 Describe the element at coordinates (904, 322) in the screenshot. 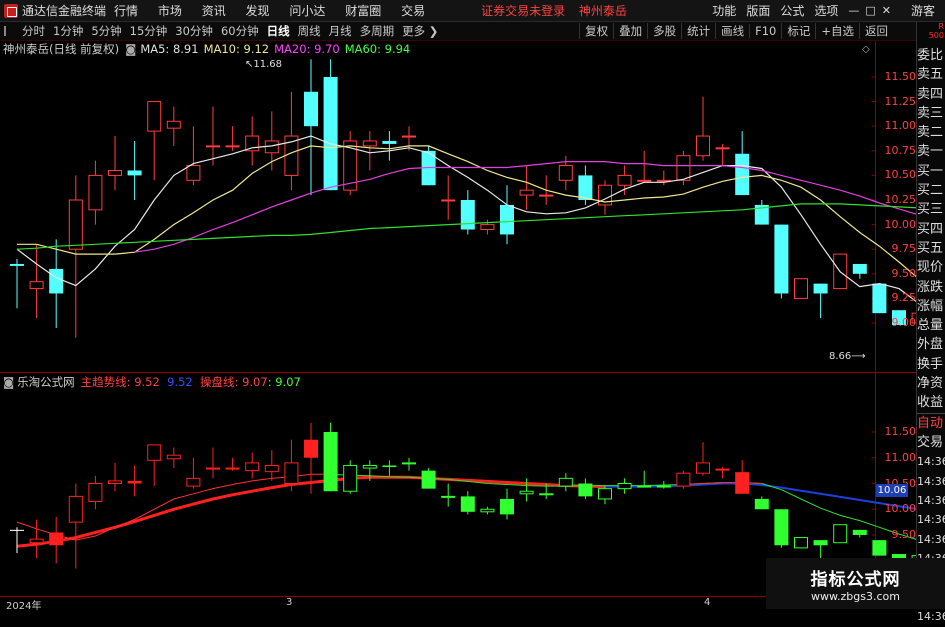

I see `price-tick: 9.00` at that location.